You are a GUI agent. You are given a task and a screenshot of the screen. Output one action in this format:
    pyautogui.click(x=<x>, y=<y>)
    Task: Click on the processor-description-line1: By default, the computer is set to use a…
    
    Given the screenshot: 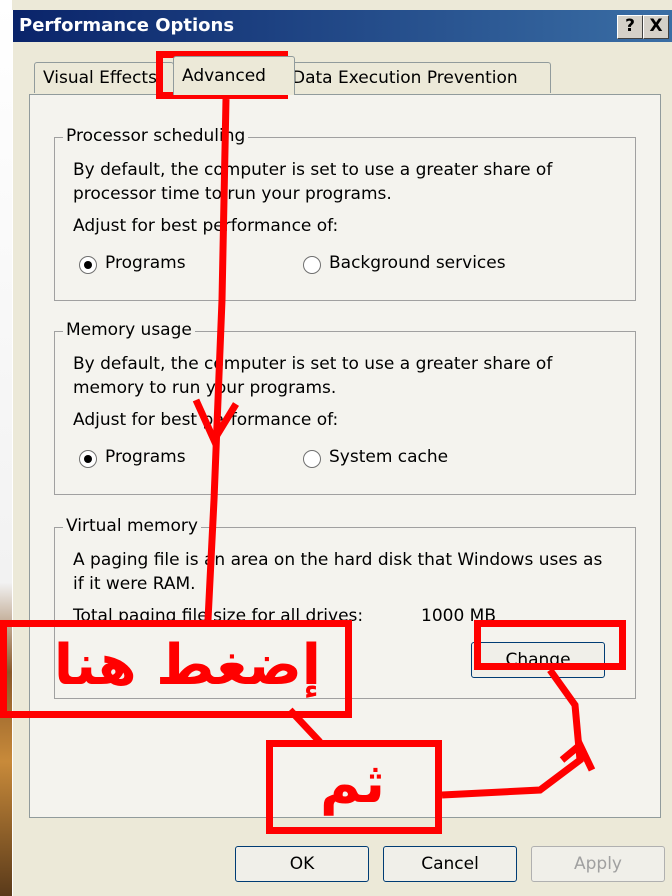 What is the action you would take?
    pyautogui.click(x=313, y=170)
    